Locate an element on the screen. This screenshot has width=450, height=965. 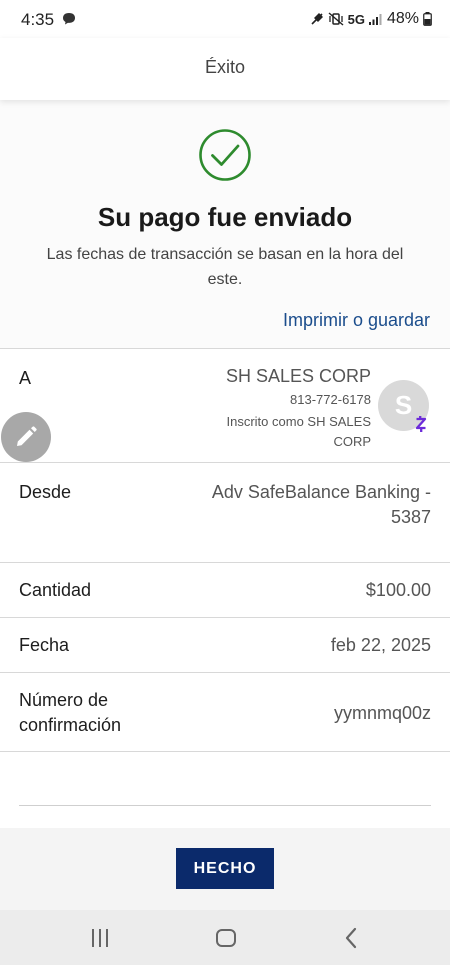
amount-label: Cantidad is located at coordinates (55, 590).